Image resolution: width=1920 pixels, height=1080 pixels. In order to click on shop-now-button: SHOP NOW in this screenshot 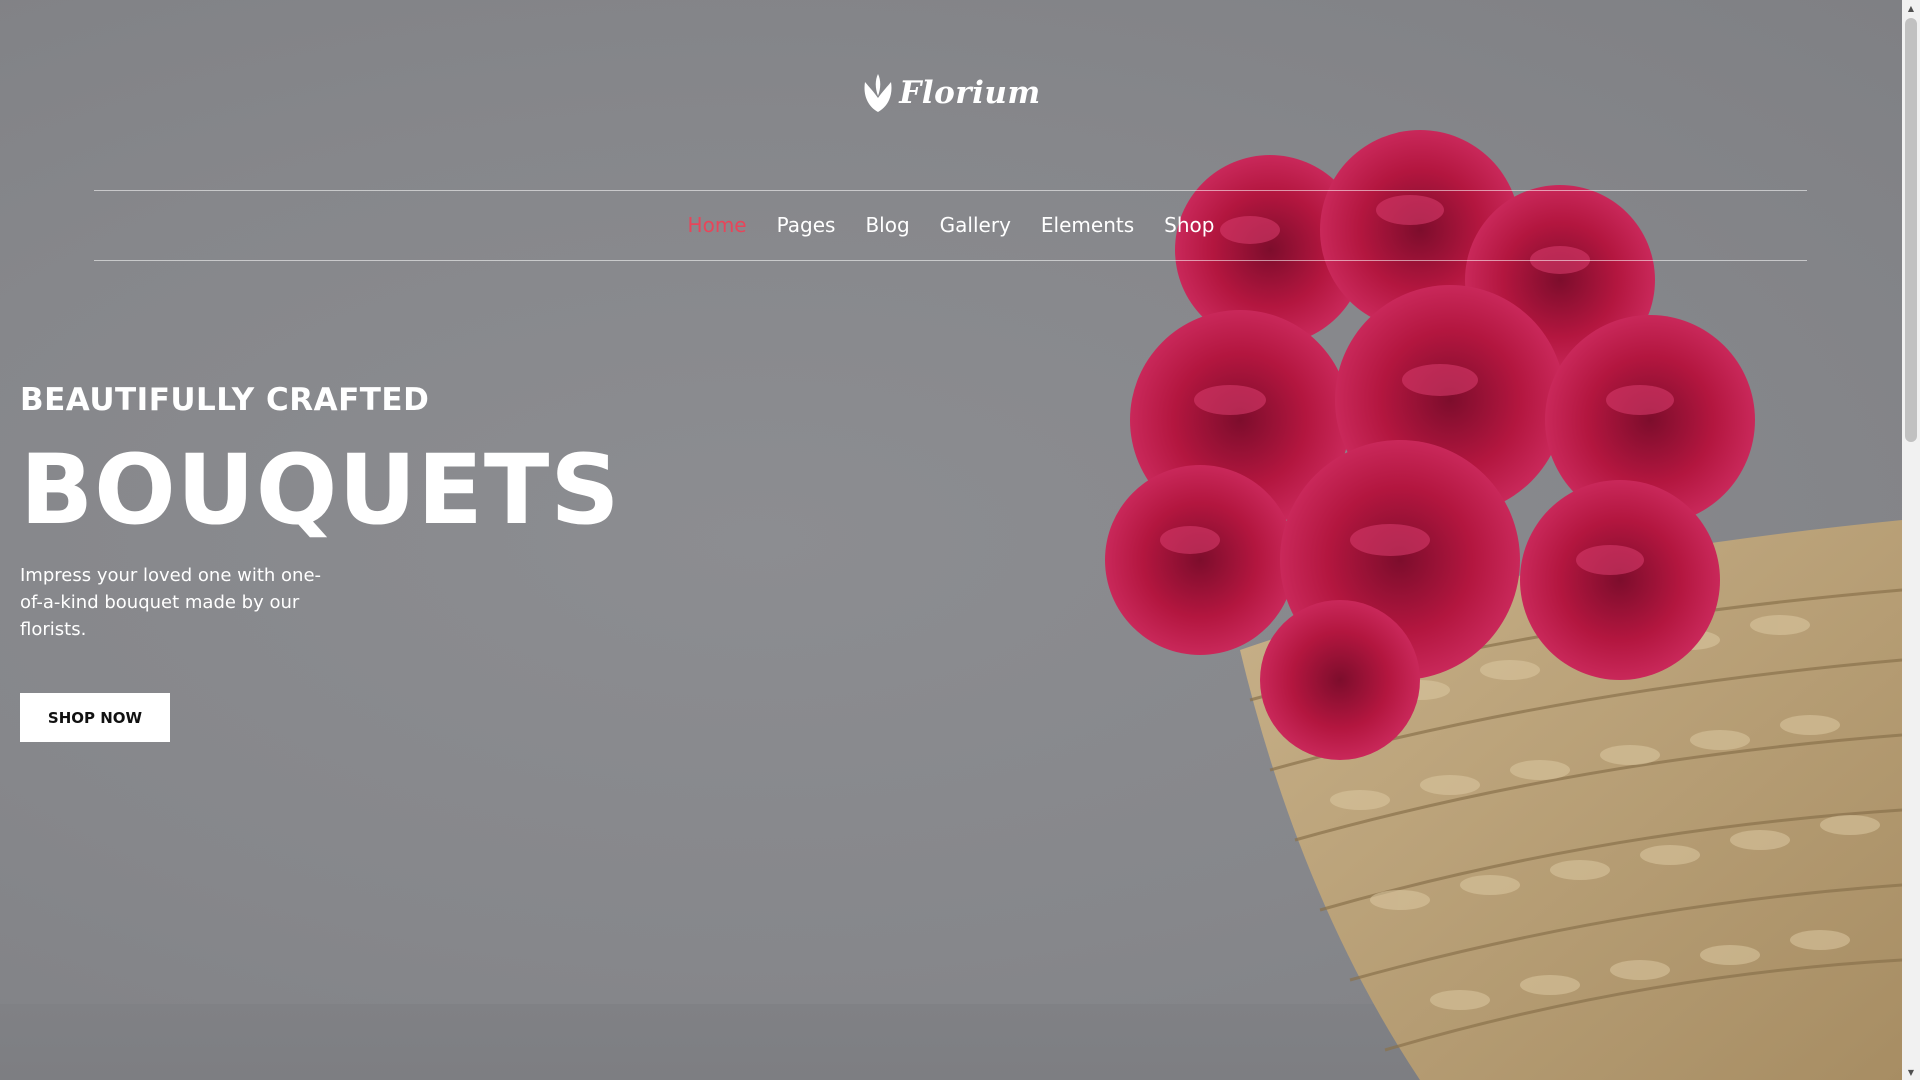, I will do `click(95, 717)`.